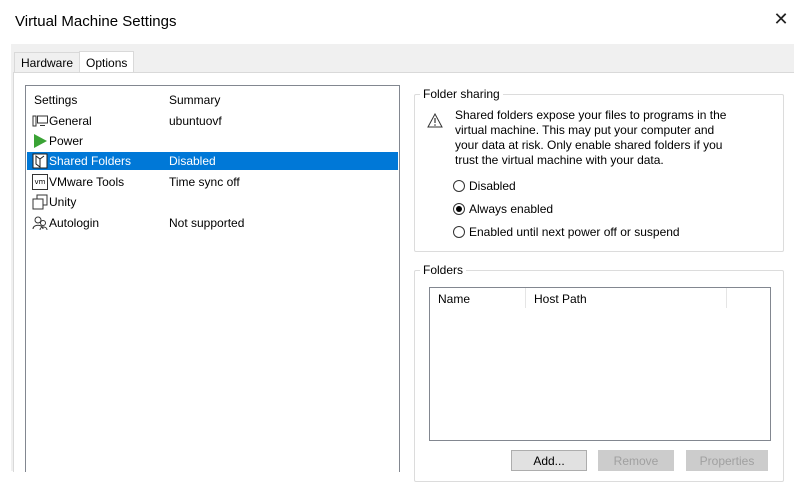  What do you see at coordinates (47, 62) in the screenshot?
I see `tab-hardware: Hardware` at bounding box center [47, 62].